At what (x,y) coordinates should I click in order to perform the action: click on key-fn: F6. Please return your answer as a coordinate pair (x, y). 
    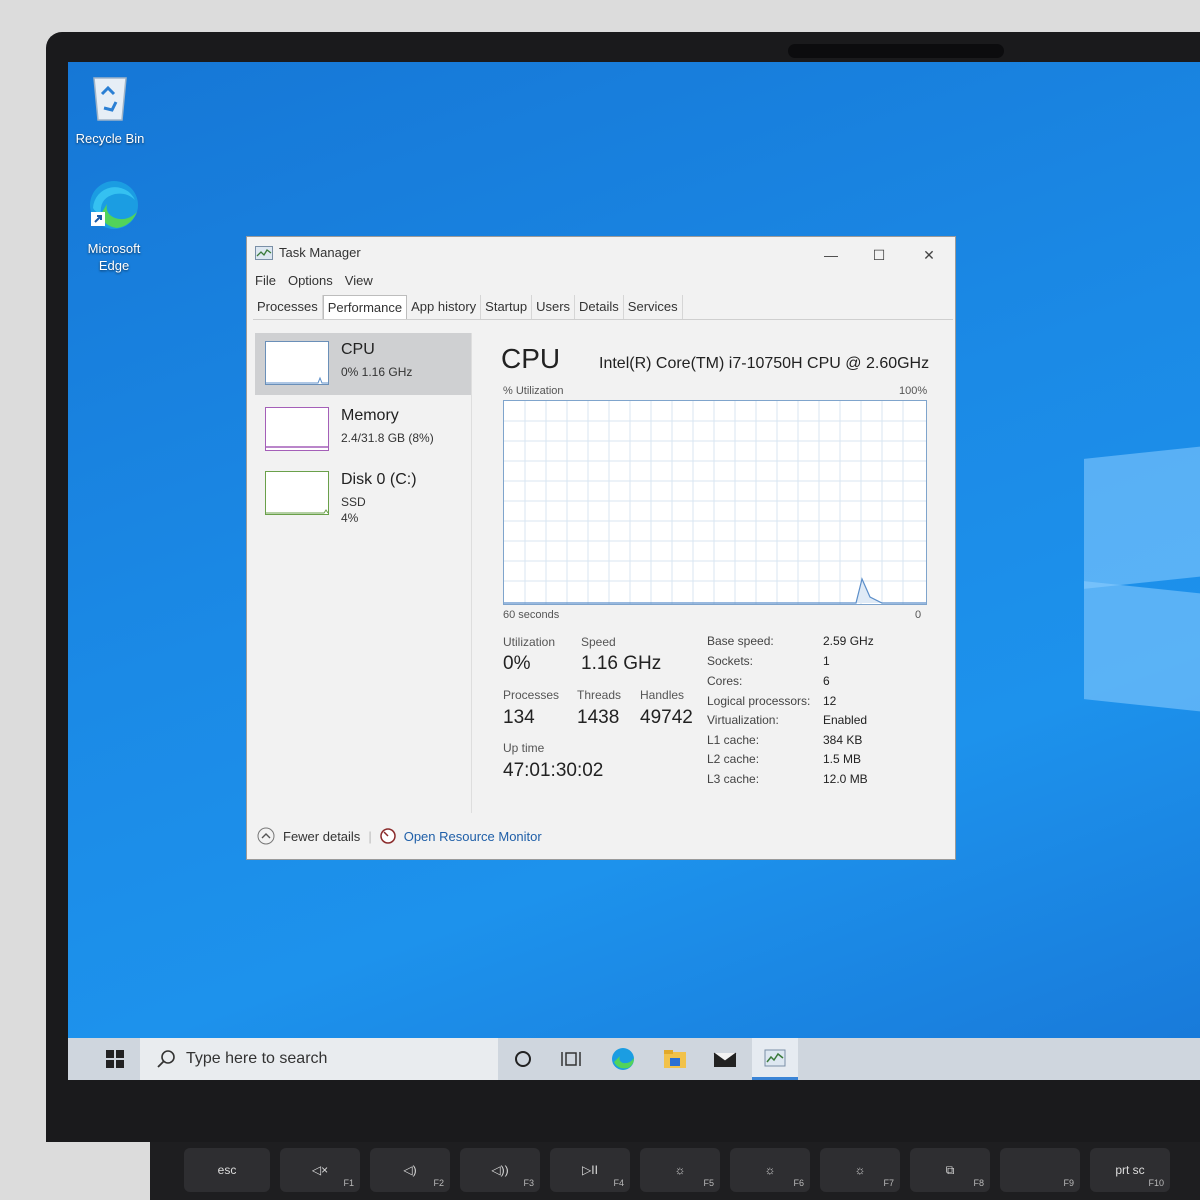
    Looking at the image, I should click on (798, 1183).